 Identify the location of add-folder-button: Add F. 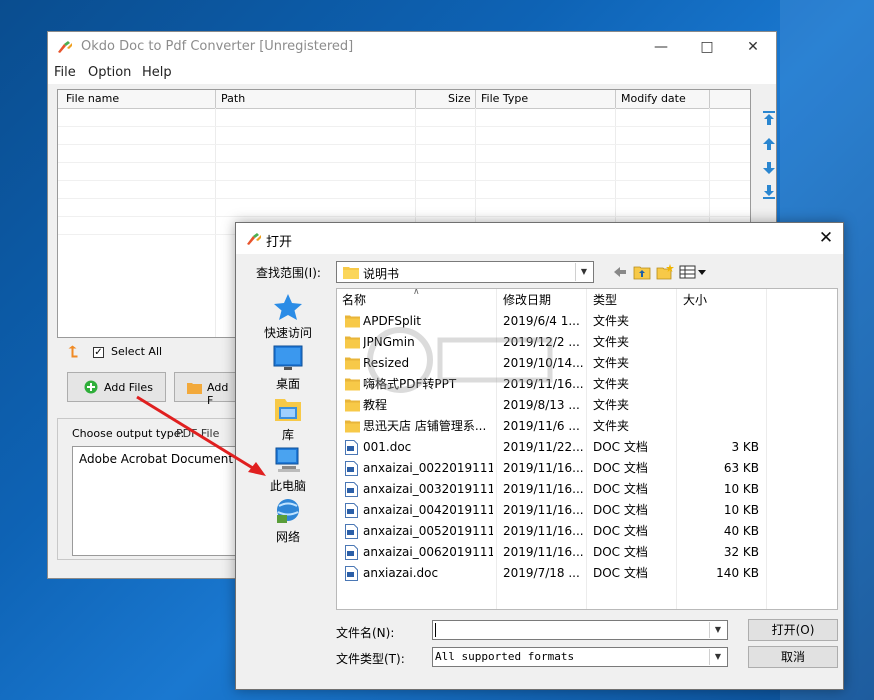
(205, 389).